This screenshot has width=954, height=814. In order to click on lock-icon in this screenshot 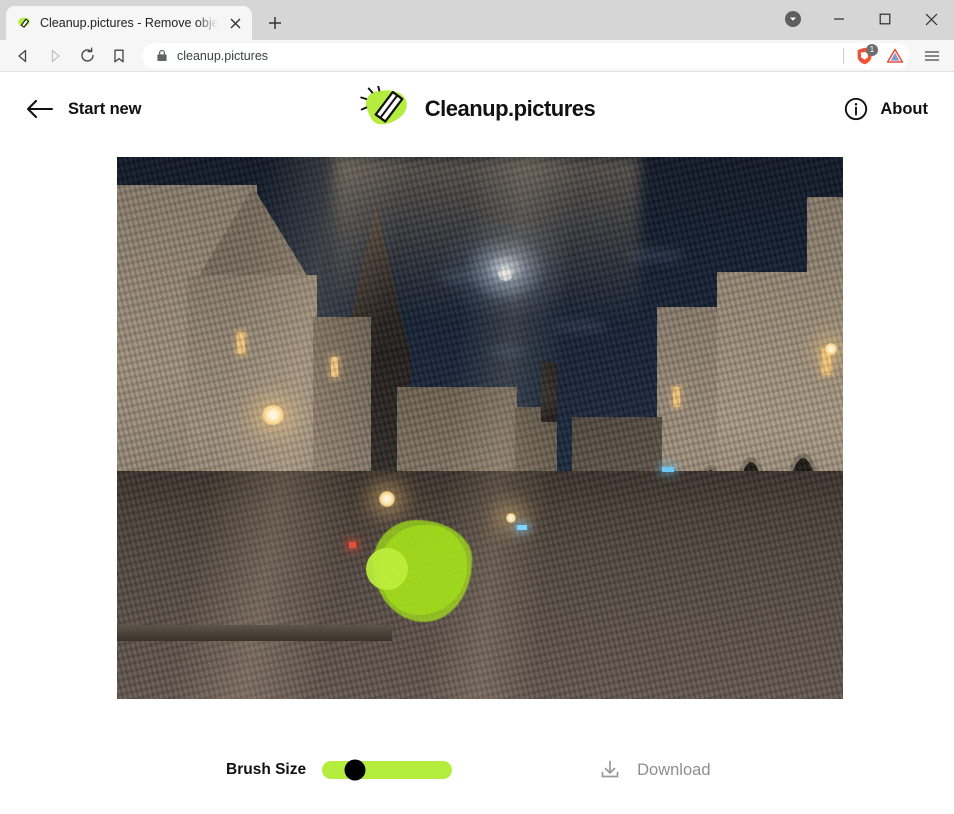, I will do `click(162, 55)`.